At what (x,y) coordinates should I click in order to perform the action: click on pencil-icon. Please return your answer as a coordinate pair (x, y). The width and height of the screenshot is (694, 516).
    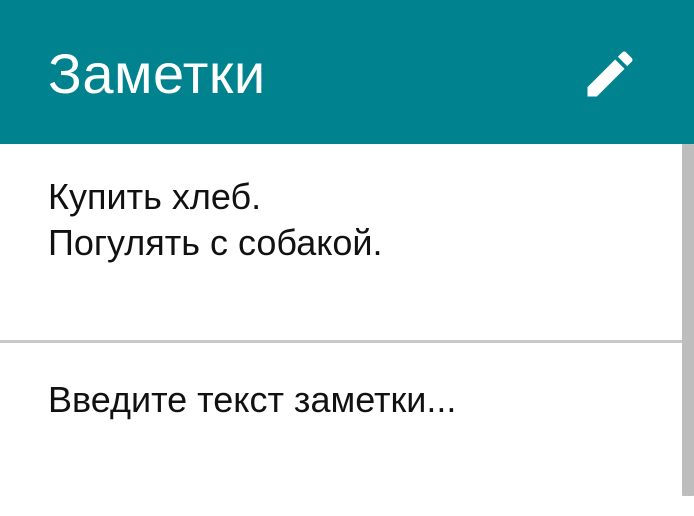
    Looking at the image, I should click on (610, 74).